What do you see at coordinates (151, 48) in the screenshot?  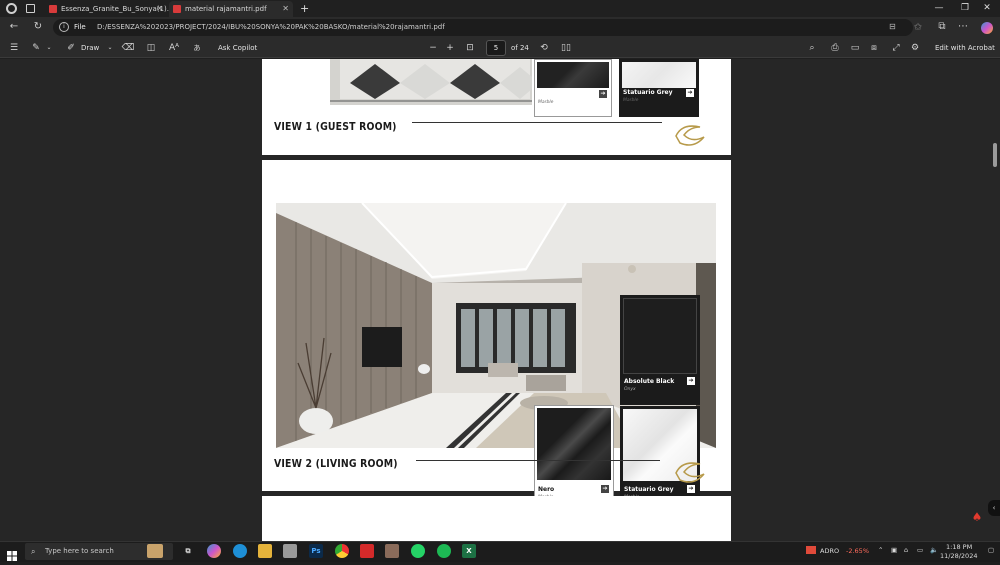 I see `page-view-icon: ◫` at bounding box center [151, 48].